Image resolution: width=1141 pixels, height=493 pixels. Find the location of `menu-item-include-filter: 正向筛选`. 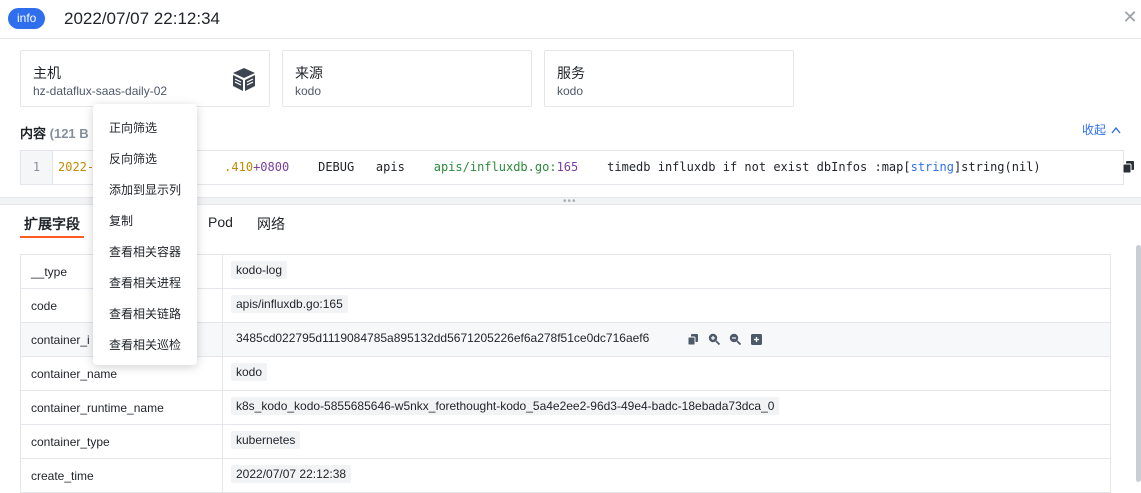

menu-item-include-filter: 正向筛选 is located at coordinates (133, 127).